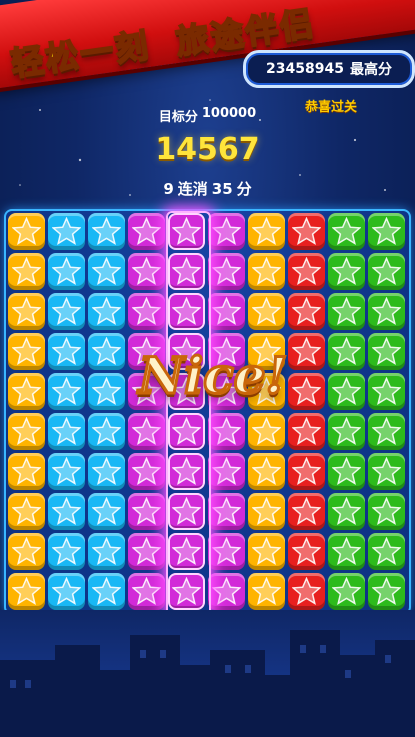 The width and height of the screenshot is (415, 737). Describe the element at coordinates (329, 69) in the screenshot. I see `high-score-pill: 23458945 最高分` at that location.